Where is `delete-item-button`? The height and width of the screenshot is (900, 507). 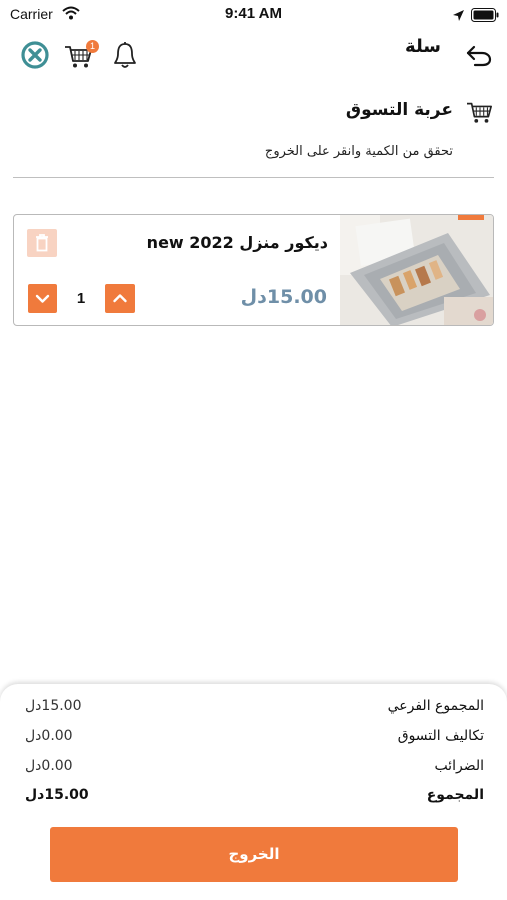
delete-item-button is located at coordinates (42, 243).